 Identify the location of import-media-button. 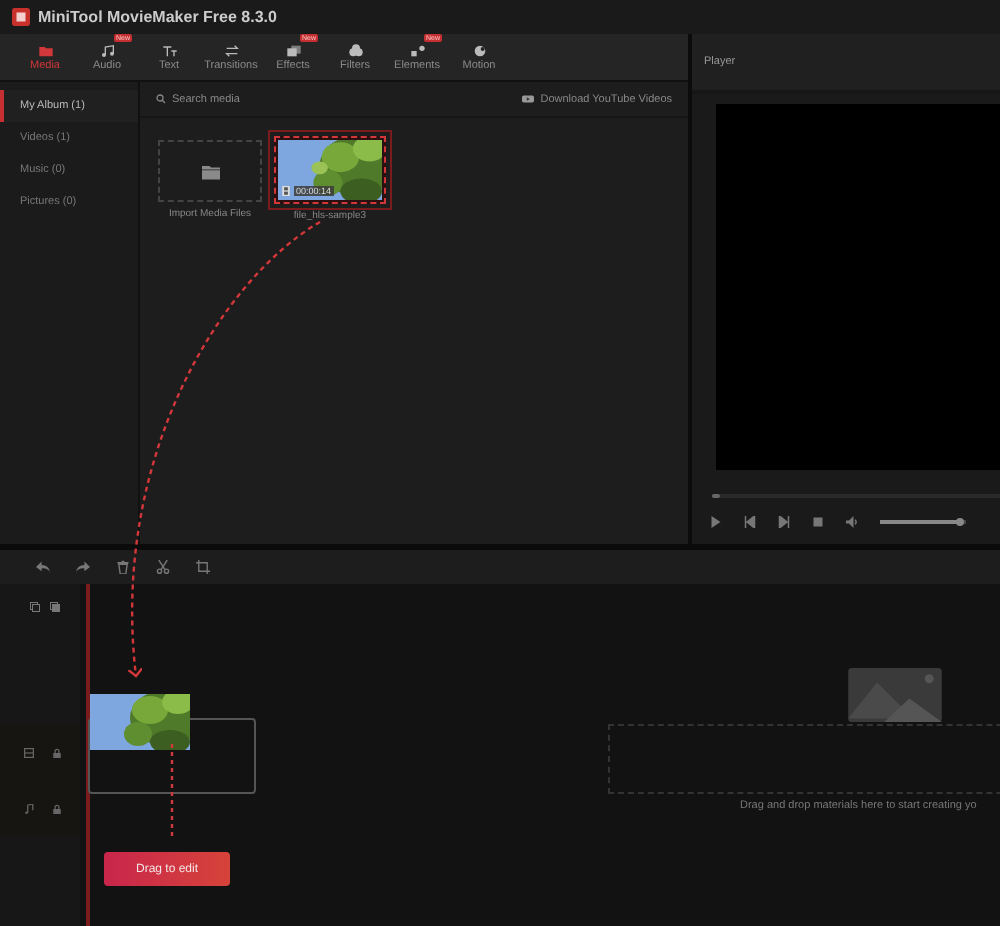
(210, 171).